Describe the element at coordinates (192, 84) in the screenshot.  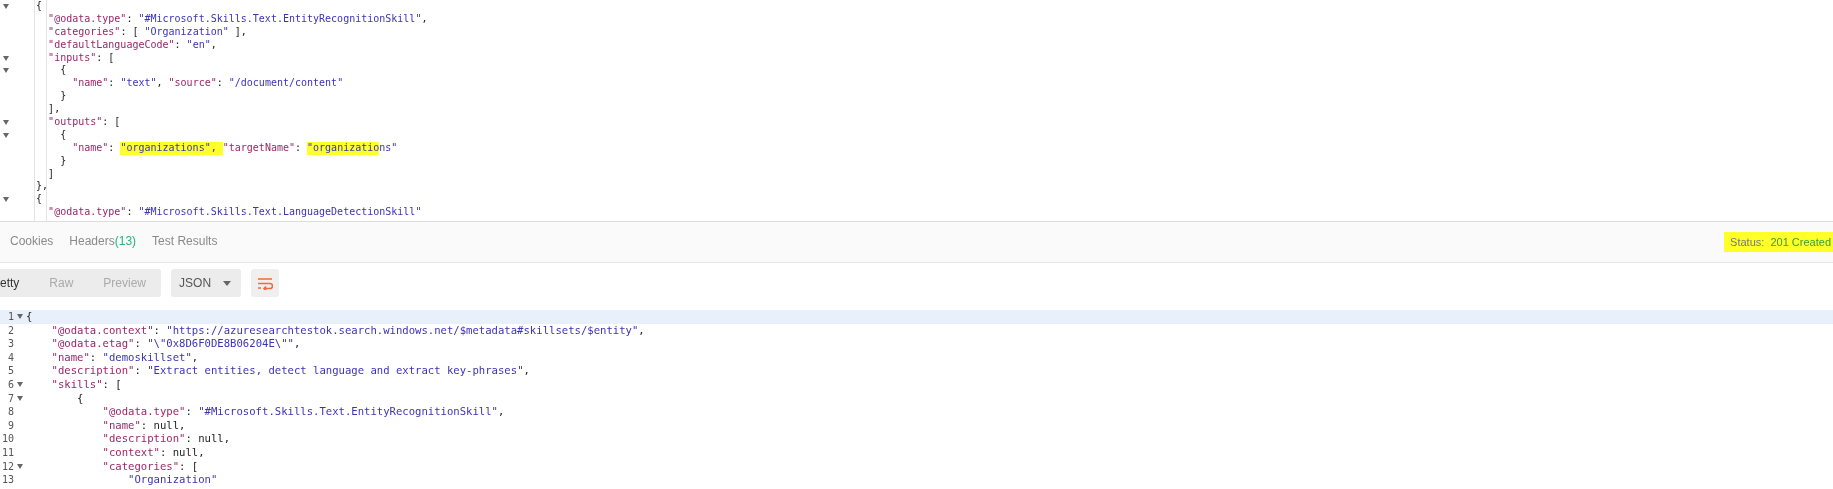
I see `json-key: "source"` at that location.